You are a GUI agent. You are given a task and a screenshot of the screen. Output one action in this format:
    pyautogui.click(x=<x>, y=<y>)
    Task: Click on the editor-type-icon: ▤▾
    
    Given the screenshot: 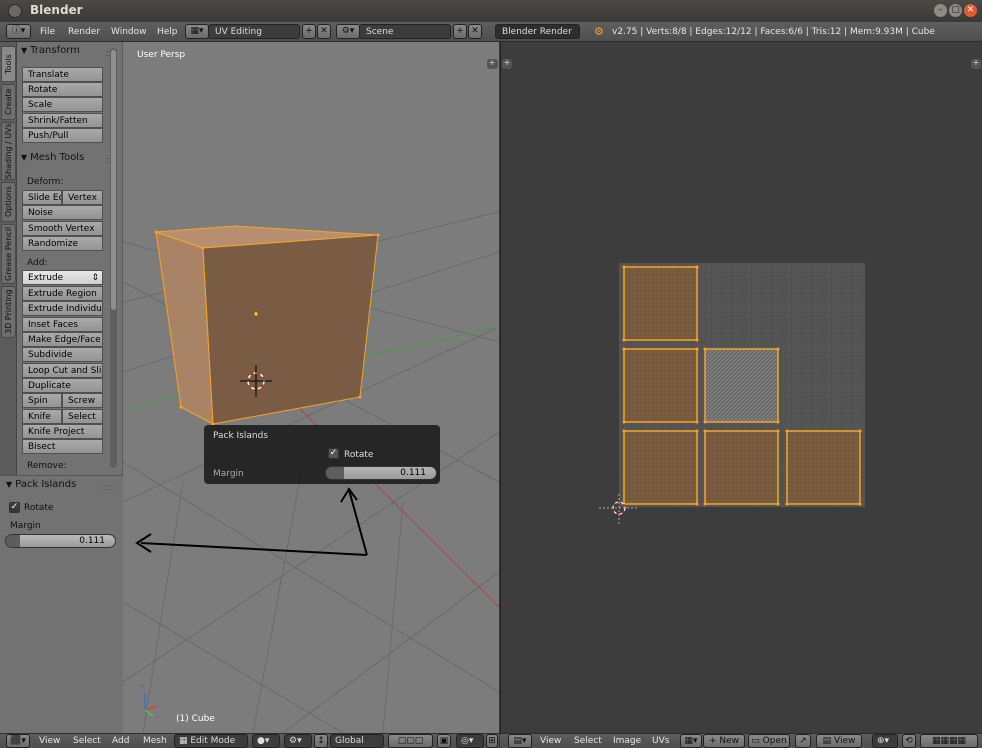 What is the action you would take?
    pyautogui.click(x=520, y=741)
    